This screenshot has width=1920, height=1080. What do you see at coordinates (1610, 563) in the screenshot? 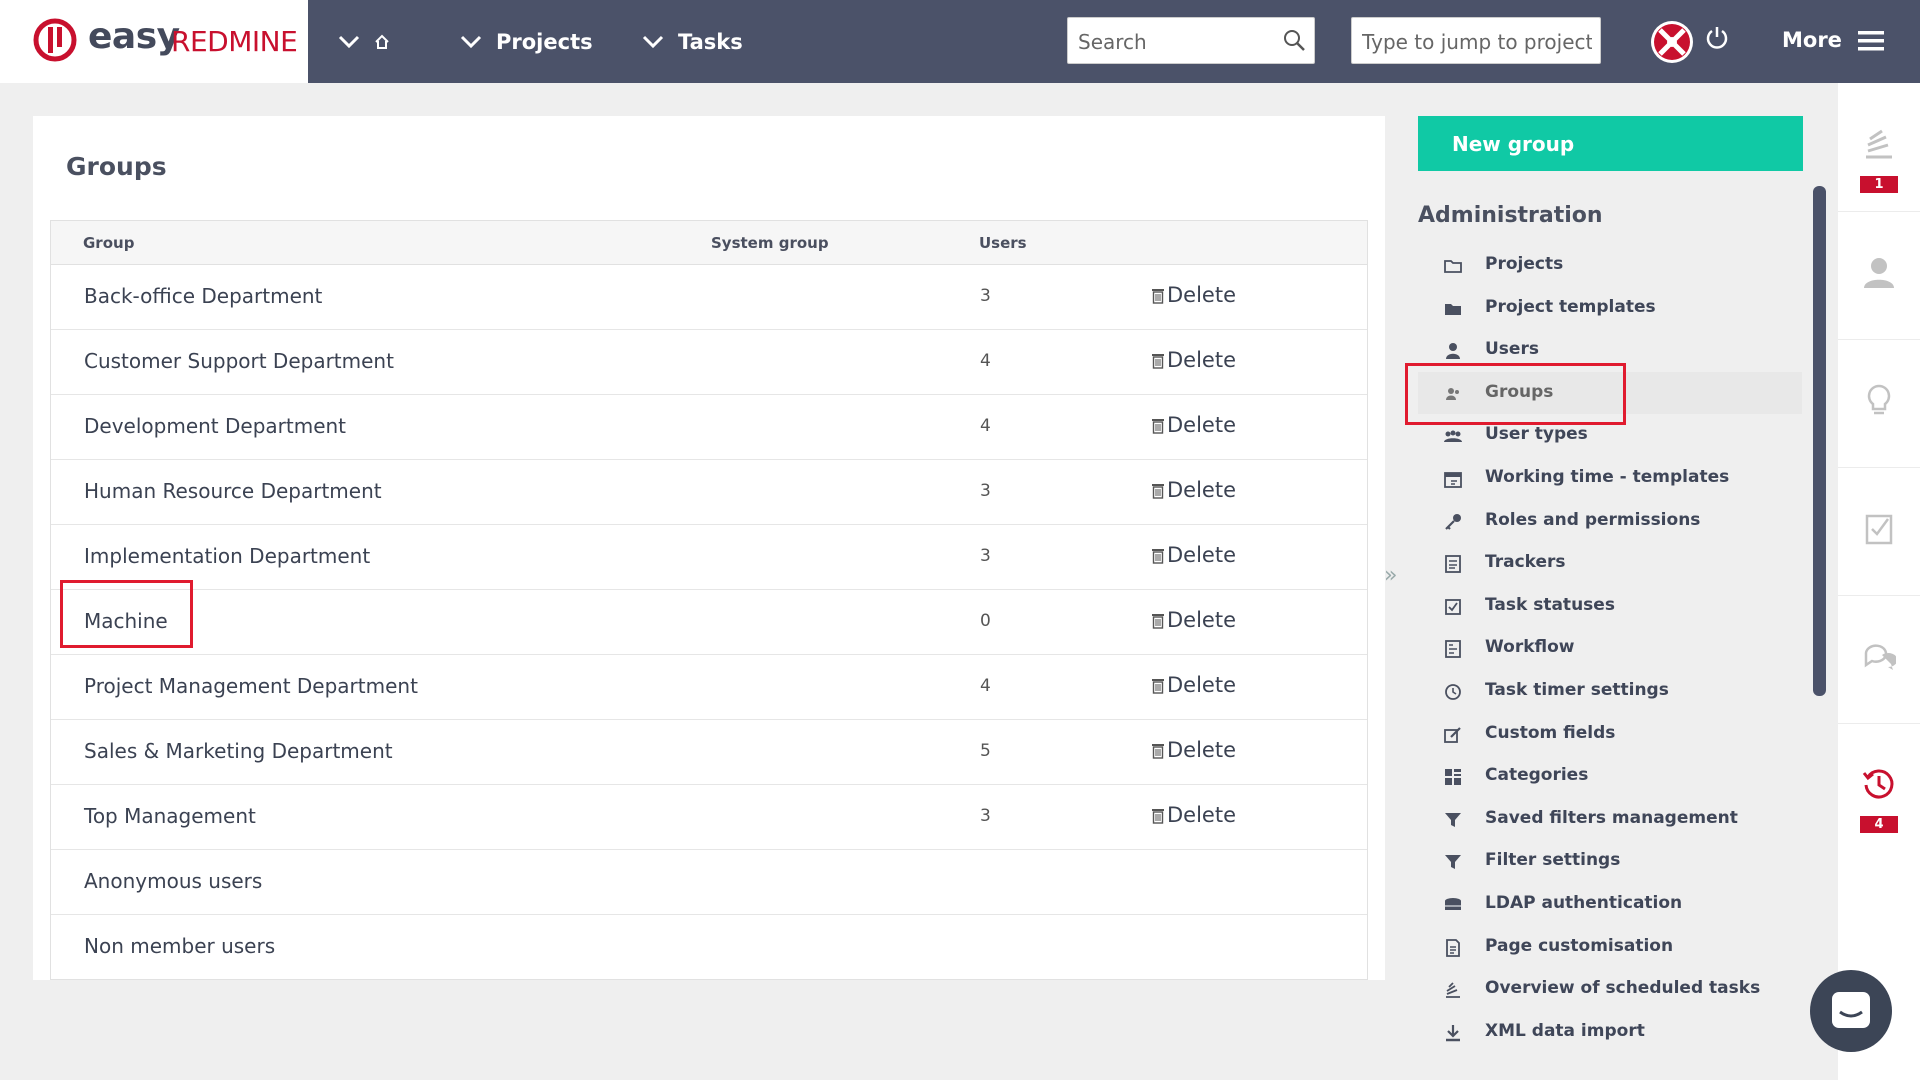
I see `admin-menu-item-trackers: Trackers` at bounding box center [1610, 563].